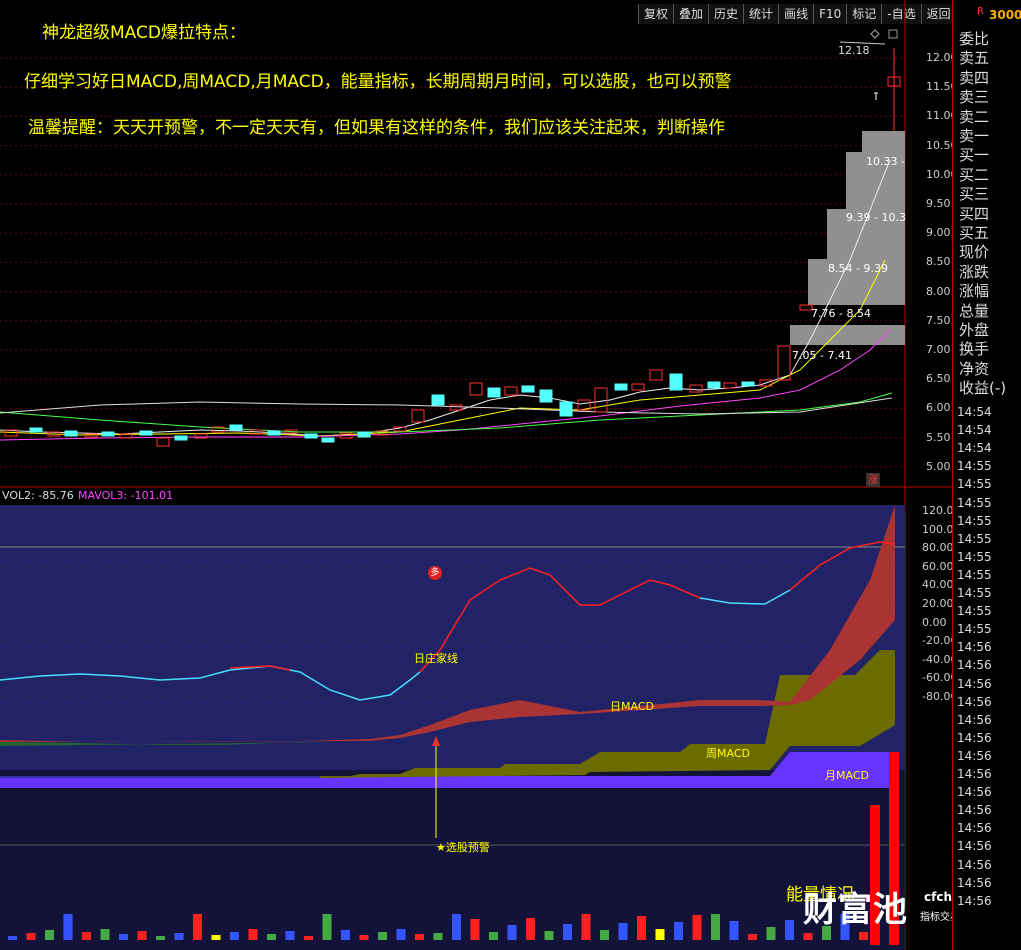  I want to click on price-tick: 9.50, so click(938, 203).